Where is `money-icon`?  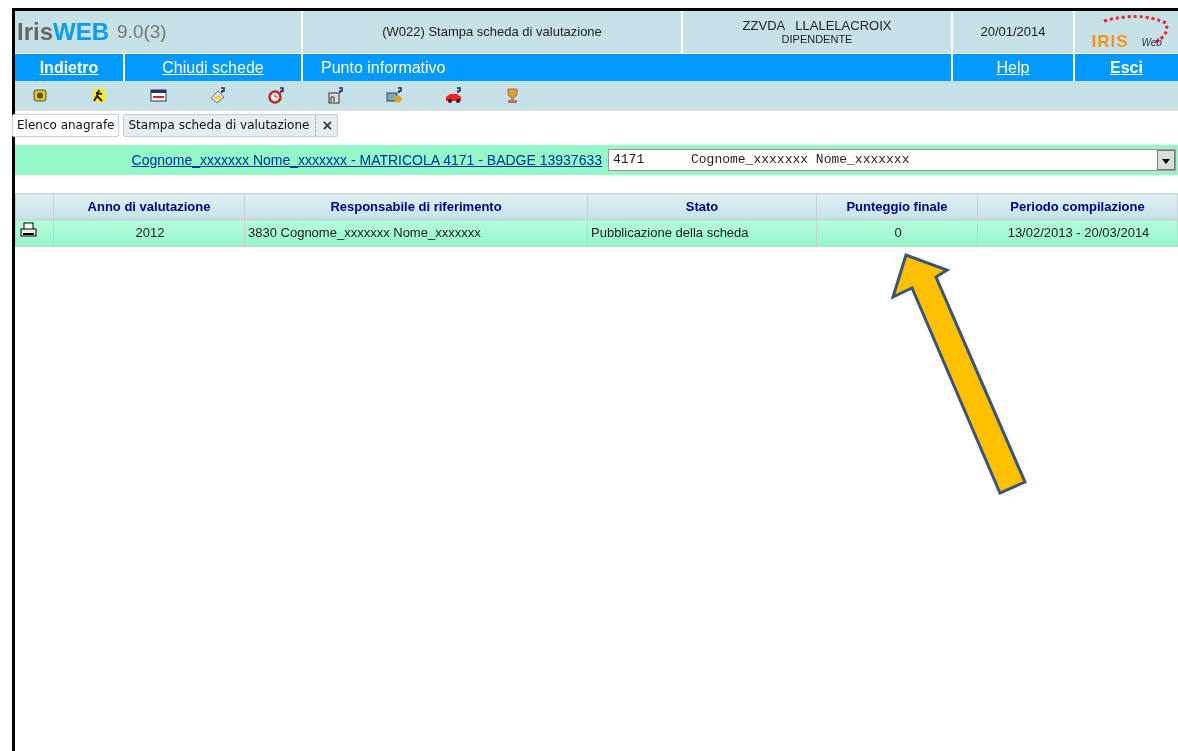
money-icon is located at coordinates (394, 95).